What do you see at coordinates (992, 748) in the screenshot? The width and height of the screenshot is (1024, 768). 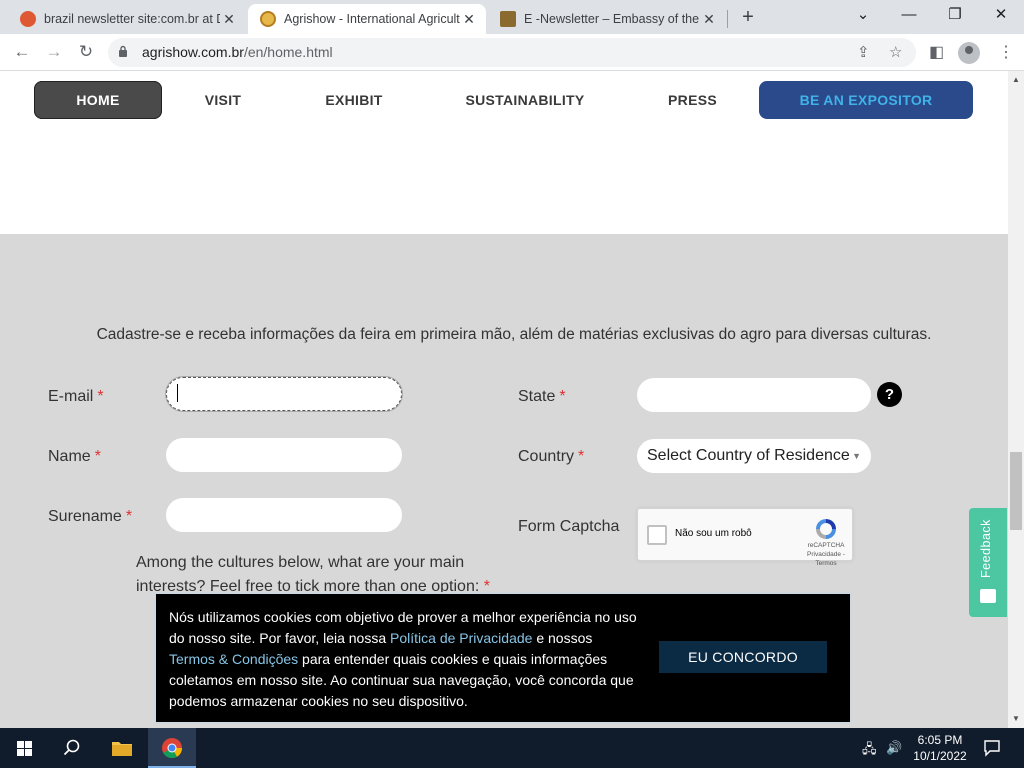 I see `notifications-icon` at bounding box center [992, 748].